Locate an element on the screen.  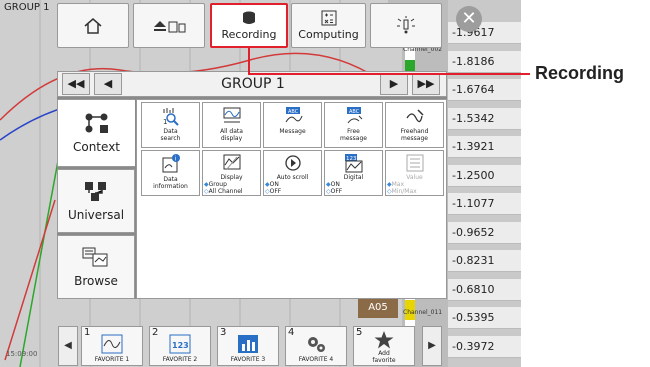
favorite-2: 2 123 FAVORITE 2 is located at coordinates (180, 346).